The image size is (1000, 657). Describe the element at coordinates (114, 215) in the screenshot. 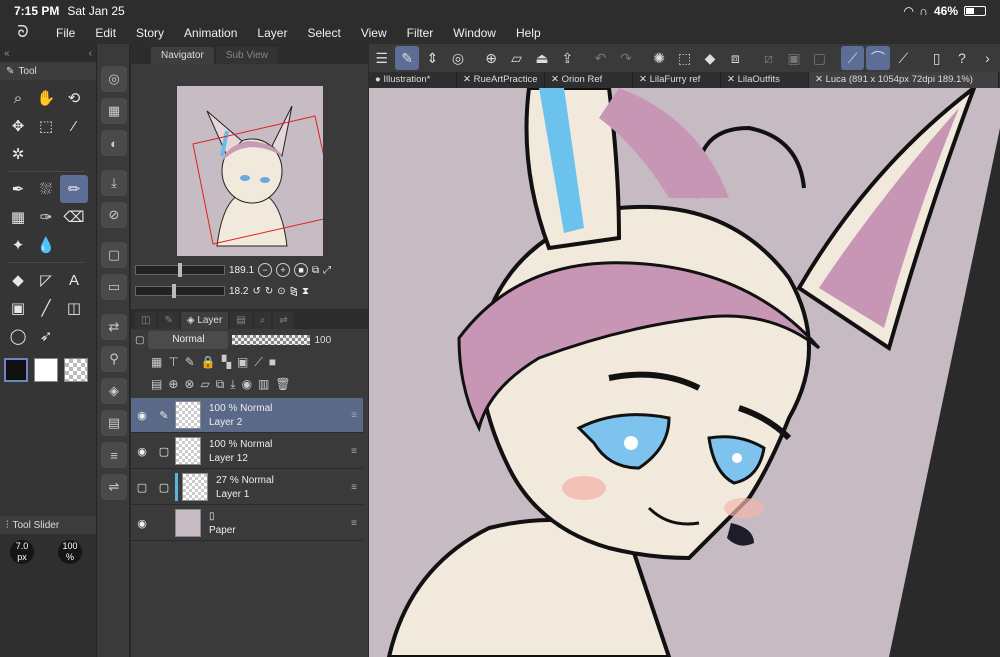

I see `compass-icon: ⊘` at that location.